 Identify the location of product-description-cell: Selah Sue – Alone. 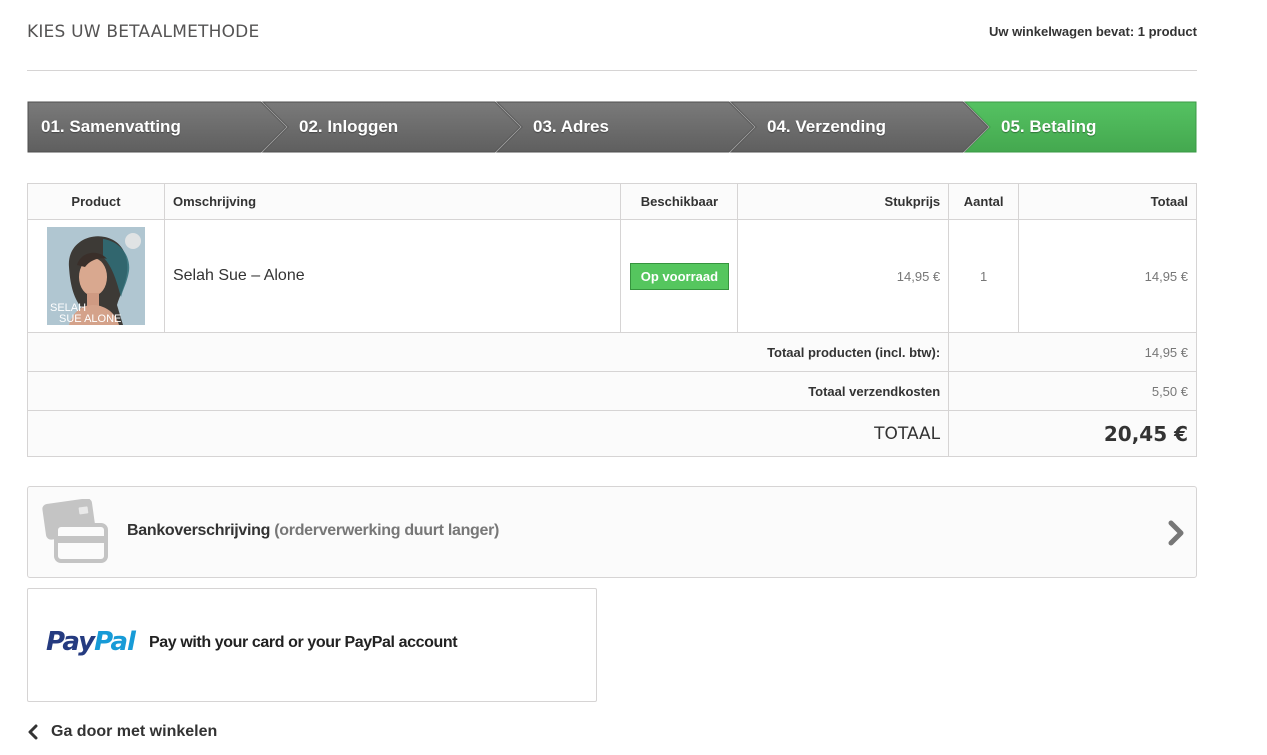
(392, 276).